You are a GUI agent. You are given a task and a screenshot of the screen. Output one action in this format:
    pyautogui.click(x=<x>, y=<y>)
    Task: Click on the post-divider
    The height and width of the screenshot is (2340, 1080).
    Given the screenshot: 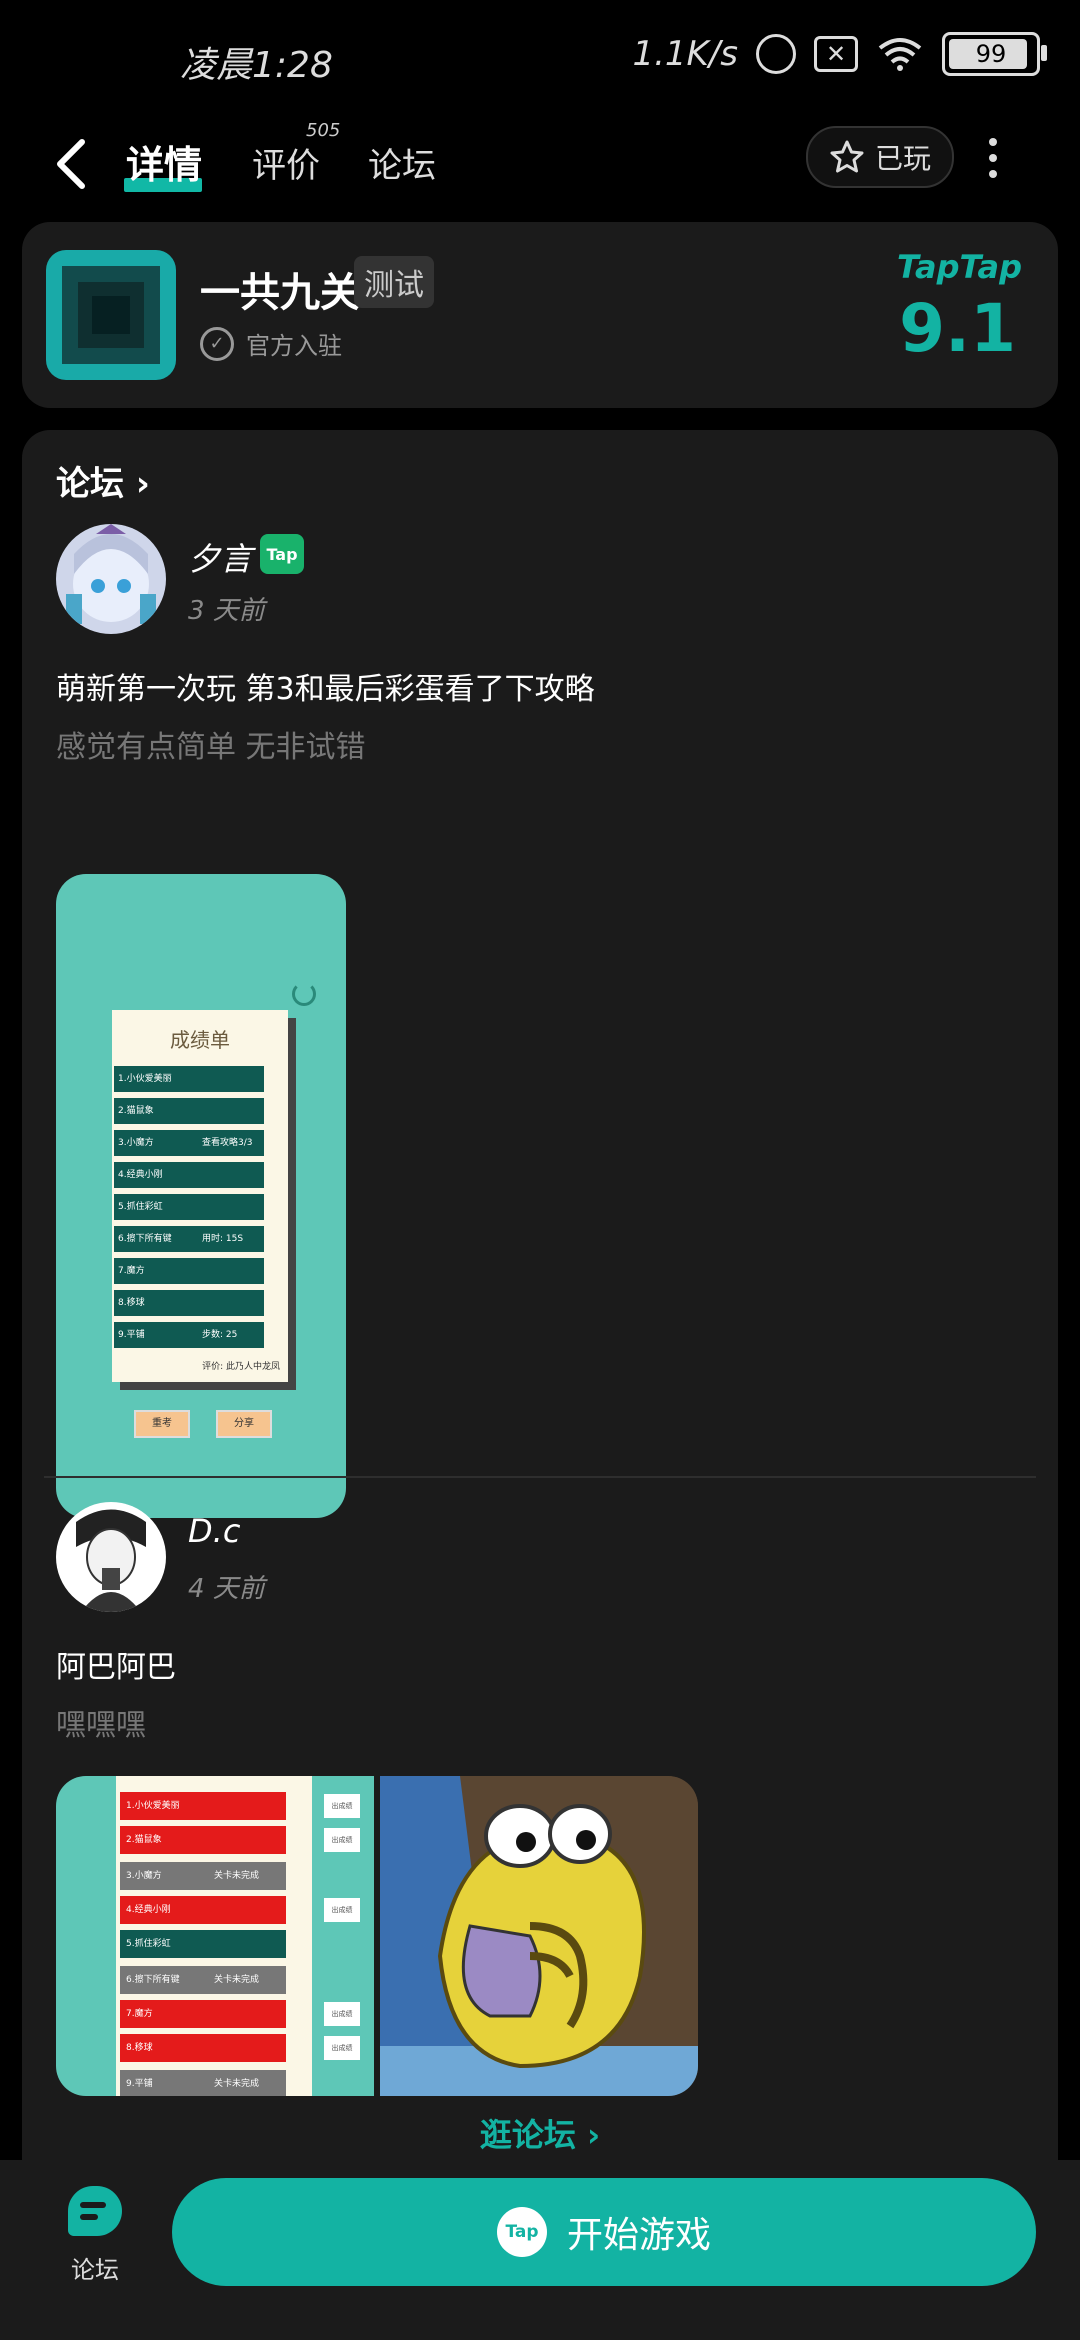 What is the action you would take?
    pyautogui.click(x=540, y=1477)
    